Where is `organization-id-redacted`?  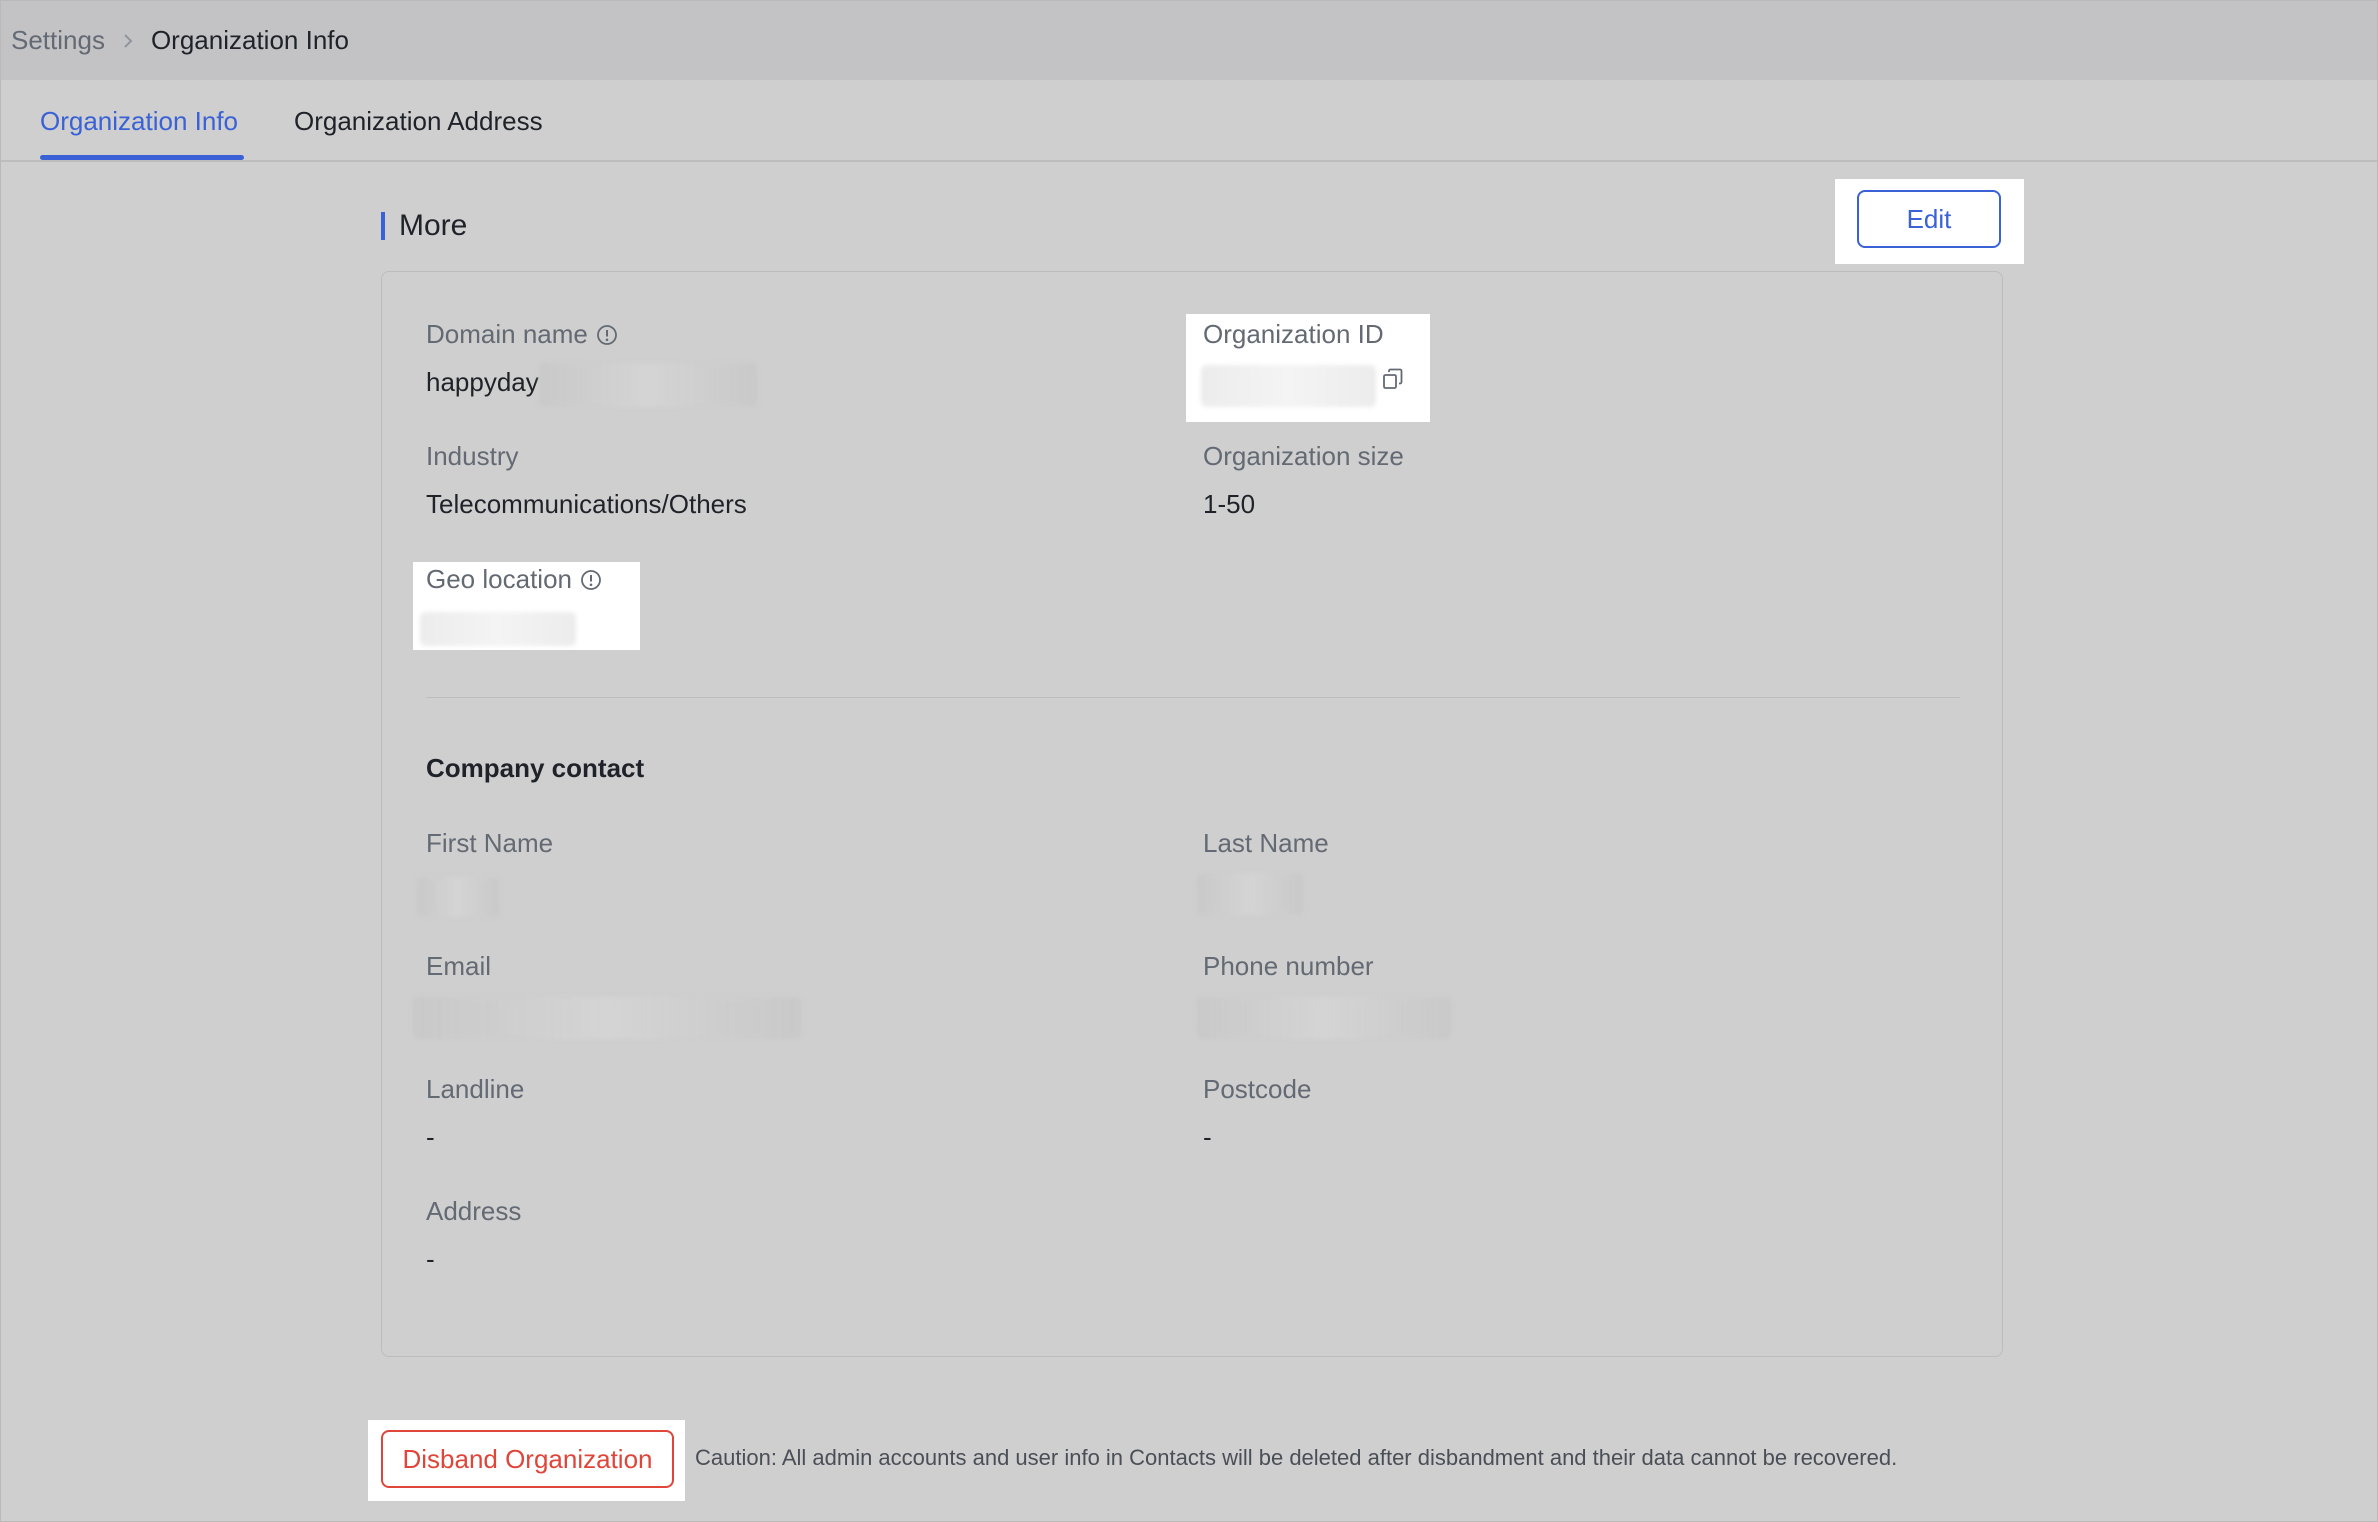 organization-id-redacted is located at coordinates (1288, 386).